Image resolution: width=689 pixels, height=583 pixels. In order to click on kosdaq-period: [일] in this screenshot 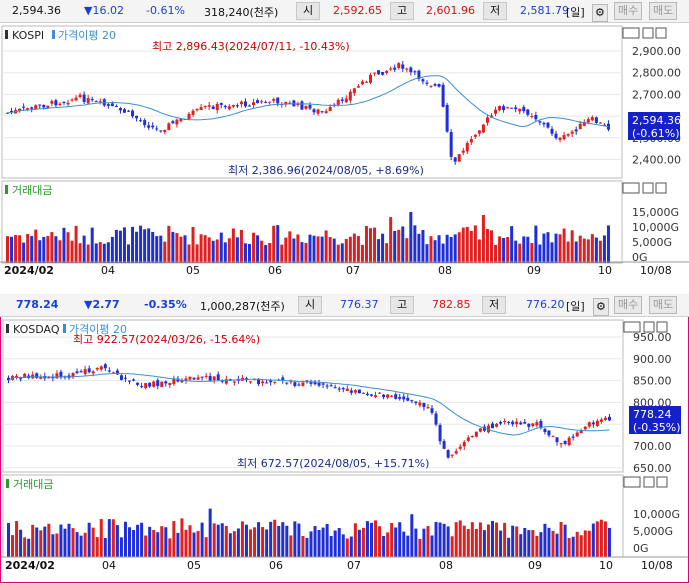, I will do `click(575, 306)`.